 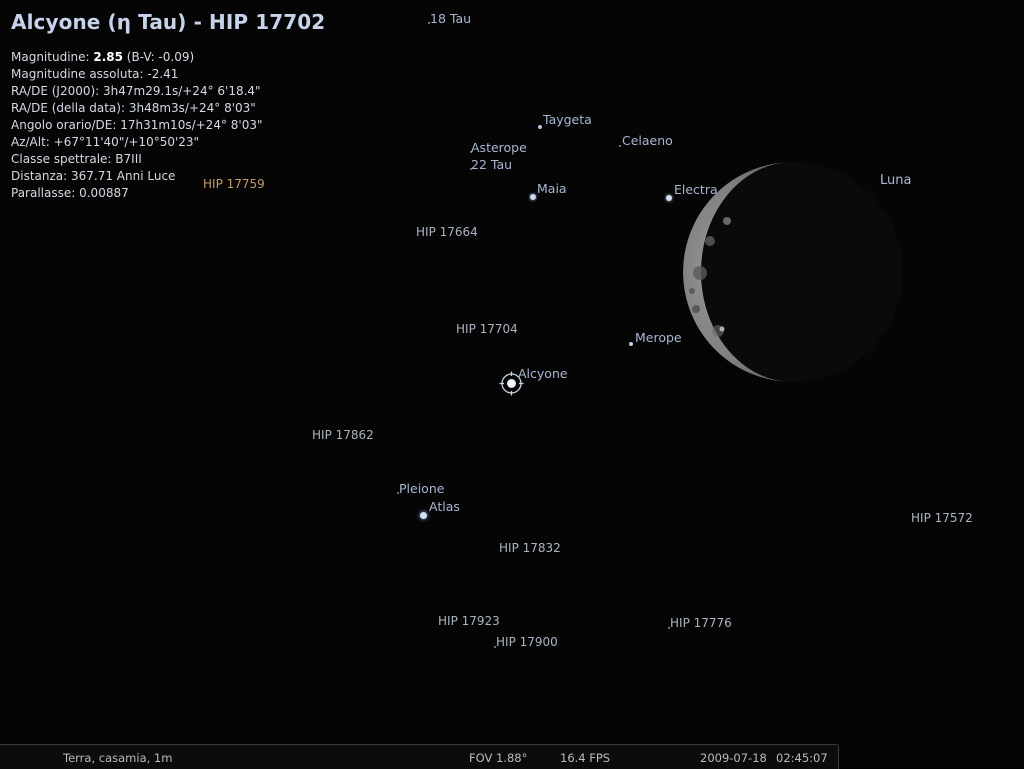 What do you see at coordinates (533, 197) in the screenshot?
I see `star-maia` at bounding box center [533, 197].